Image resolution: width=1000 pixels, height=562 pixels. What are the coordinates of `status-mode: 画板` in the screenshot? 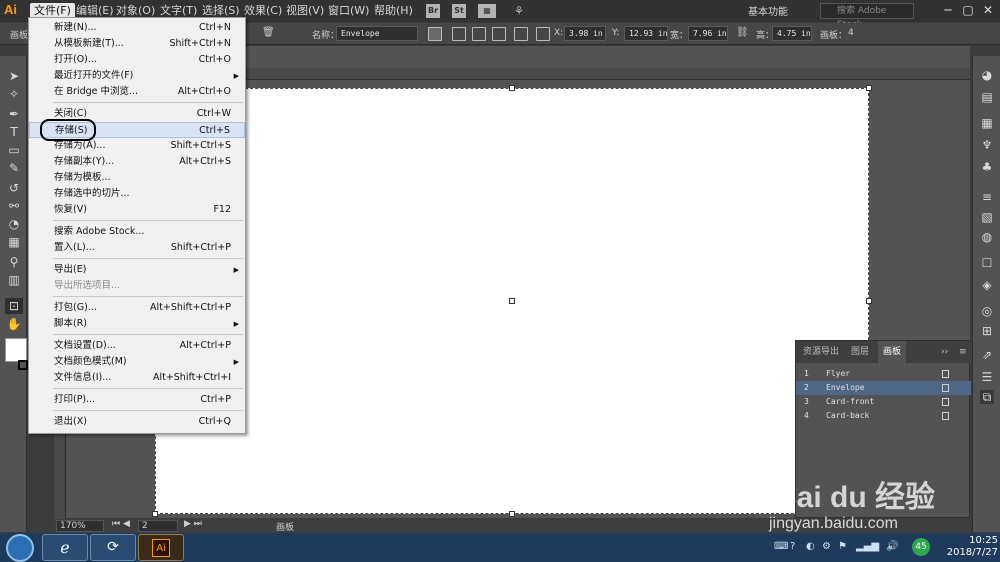 It's located at (285, 526).